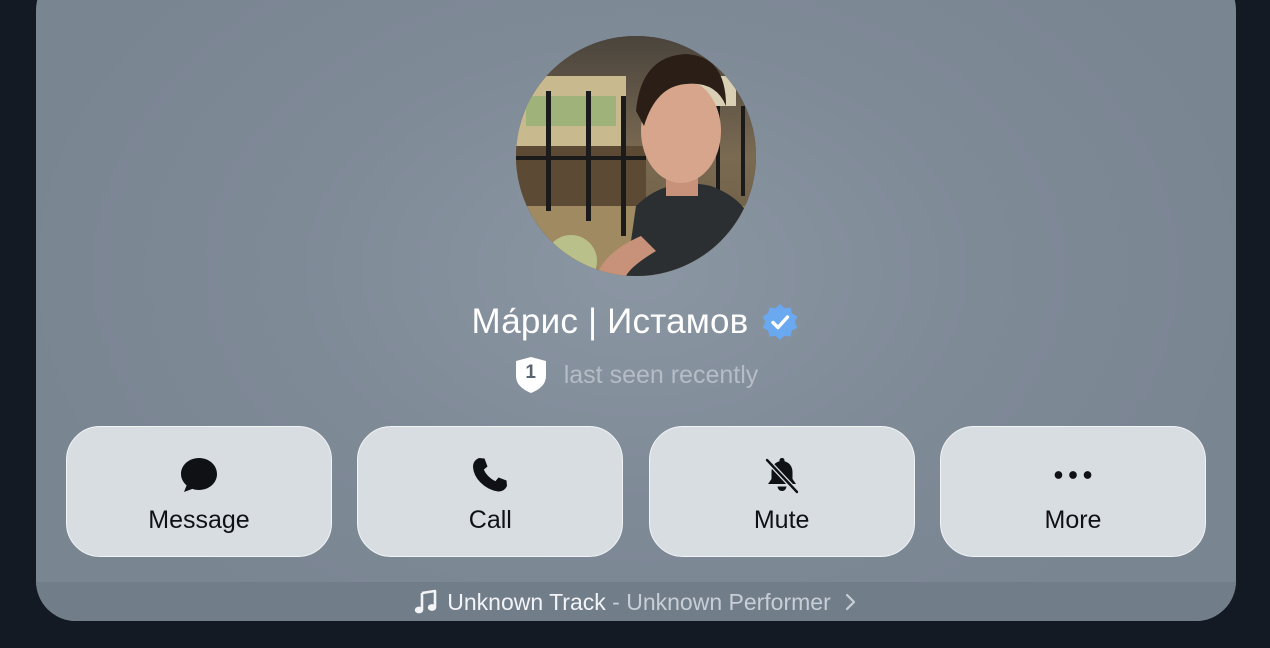 The width and height of the screenshot is (1270, 648). I want to click on now-playing-bar: Unknown Track - Unknown Performer, so click(636, 601).